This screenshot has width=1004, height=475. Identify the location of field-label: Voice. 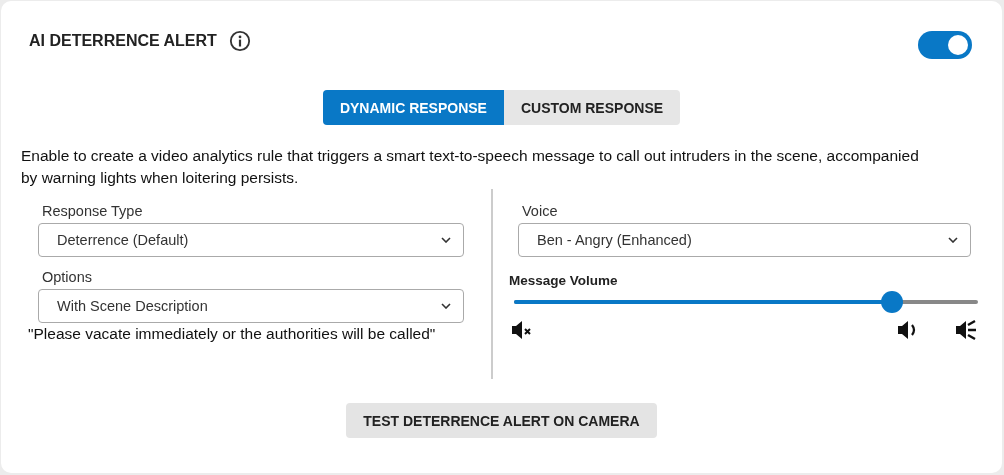
(540, 211).